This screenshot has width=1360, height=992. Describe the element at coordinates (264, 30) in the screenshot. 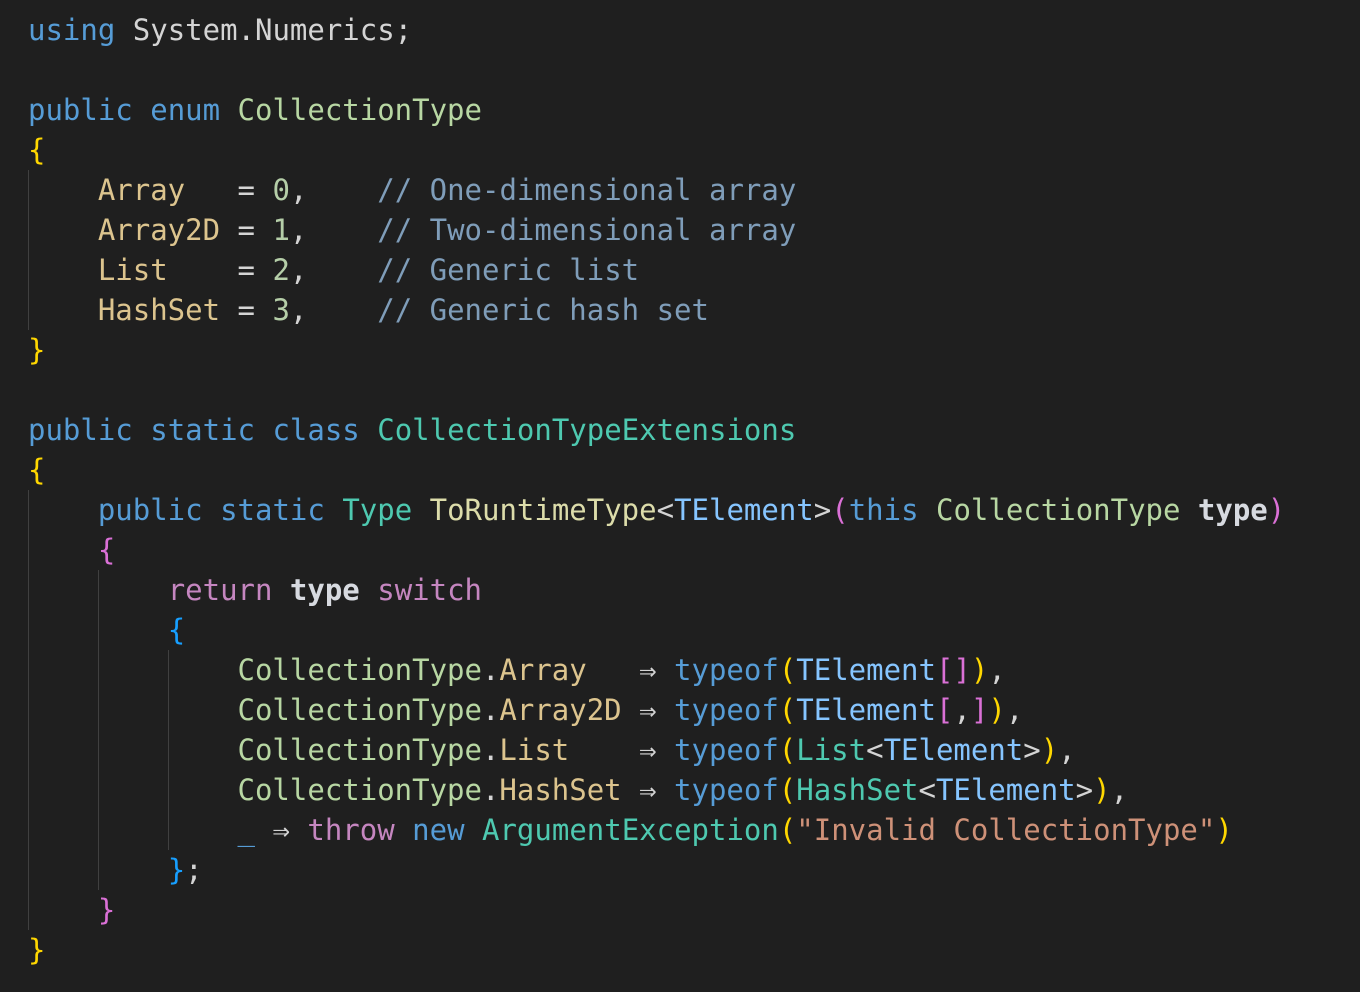

I see `code-token: System.Numerics;` at that location.